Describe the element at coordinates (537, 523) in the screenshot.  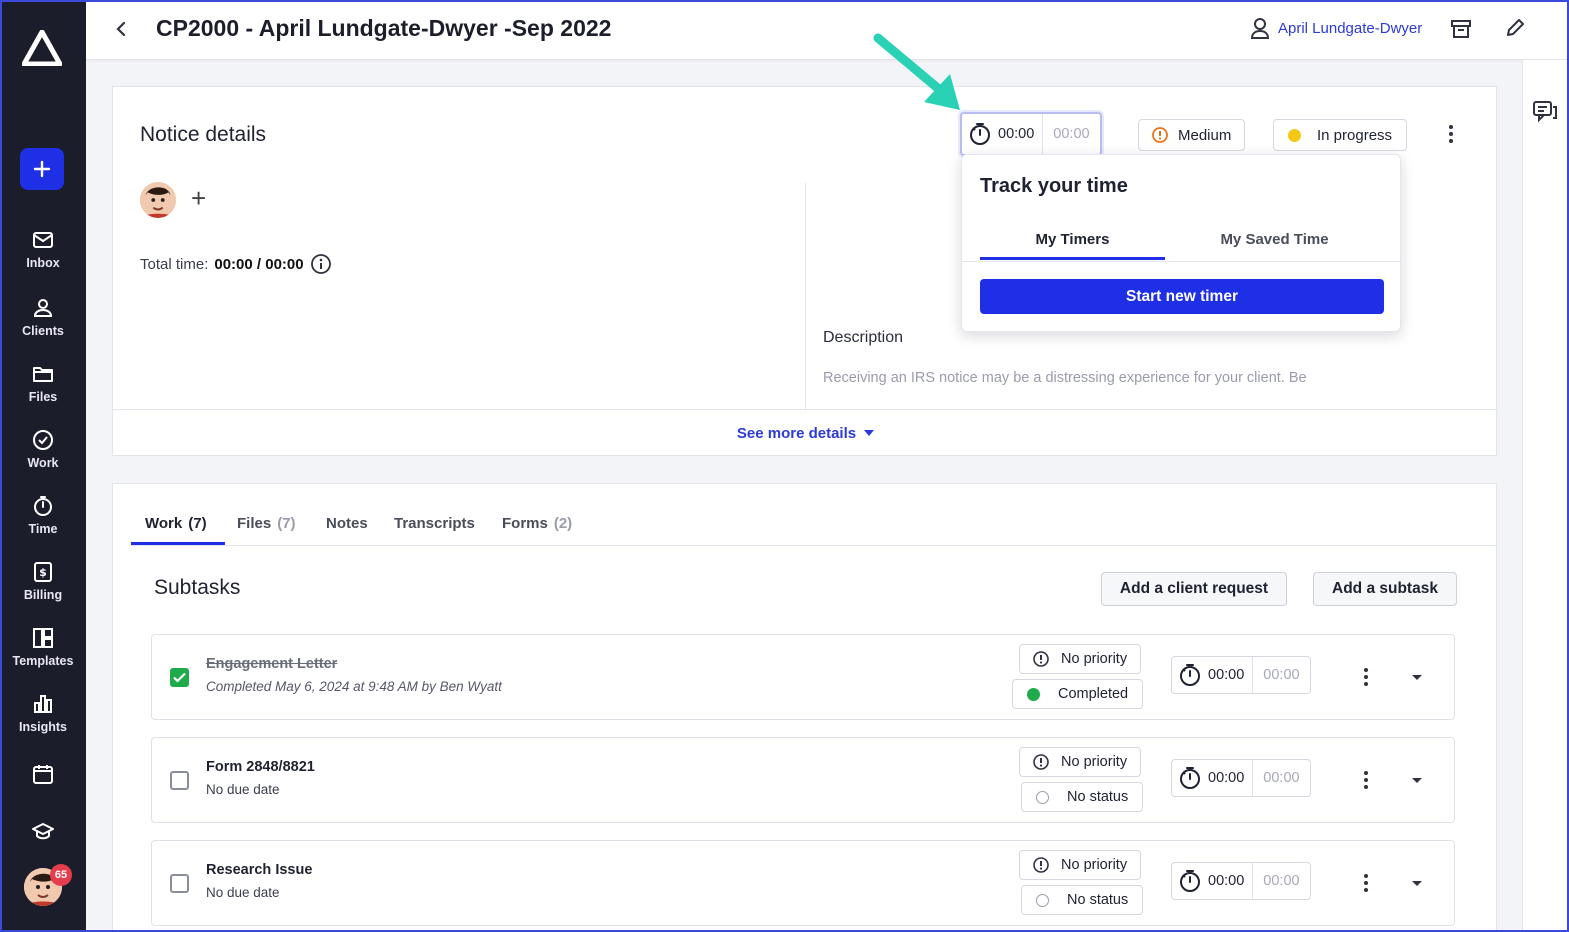
I see `tab-forms: Forms (2)` at that location.